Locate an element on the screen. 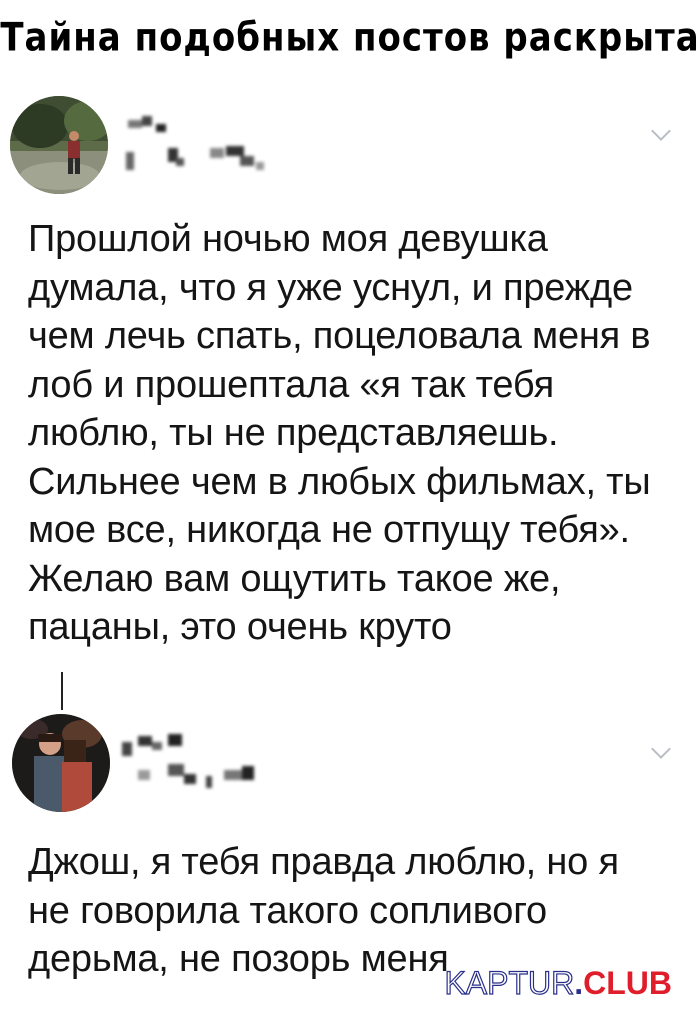 This screenshot has width=700, height=1018. thread-connector is located at coordinates (62, 691).